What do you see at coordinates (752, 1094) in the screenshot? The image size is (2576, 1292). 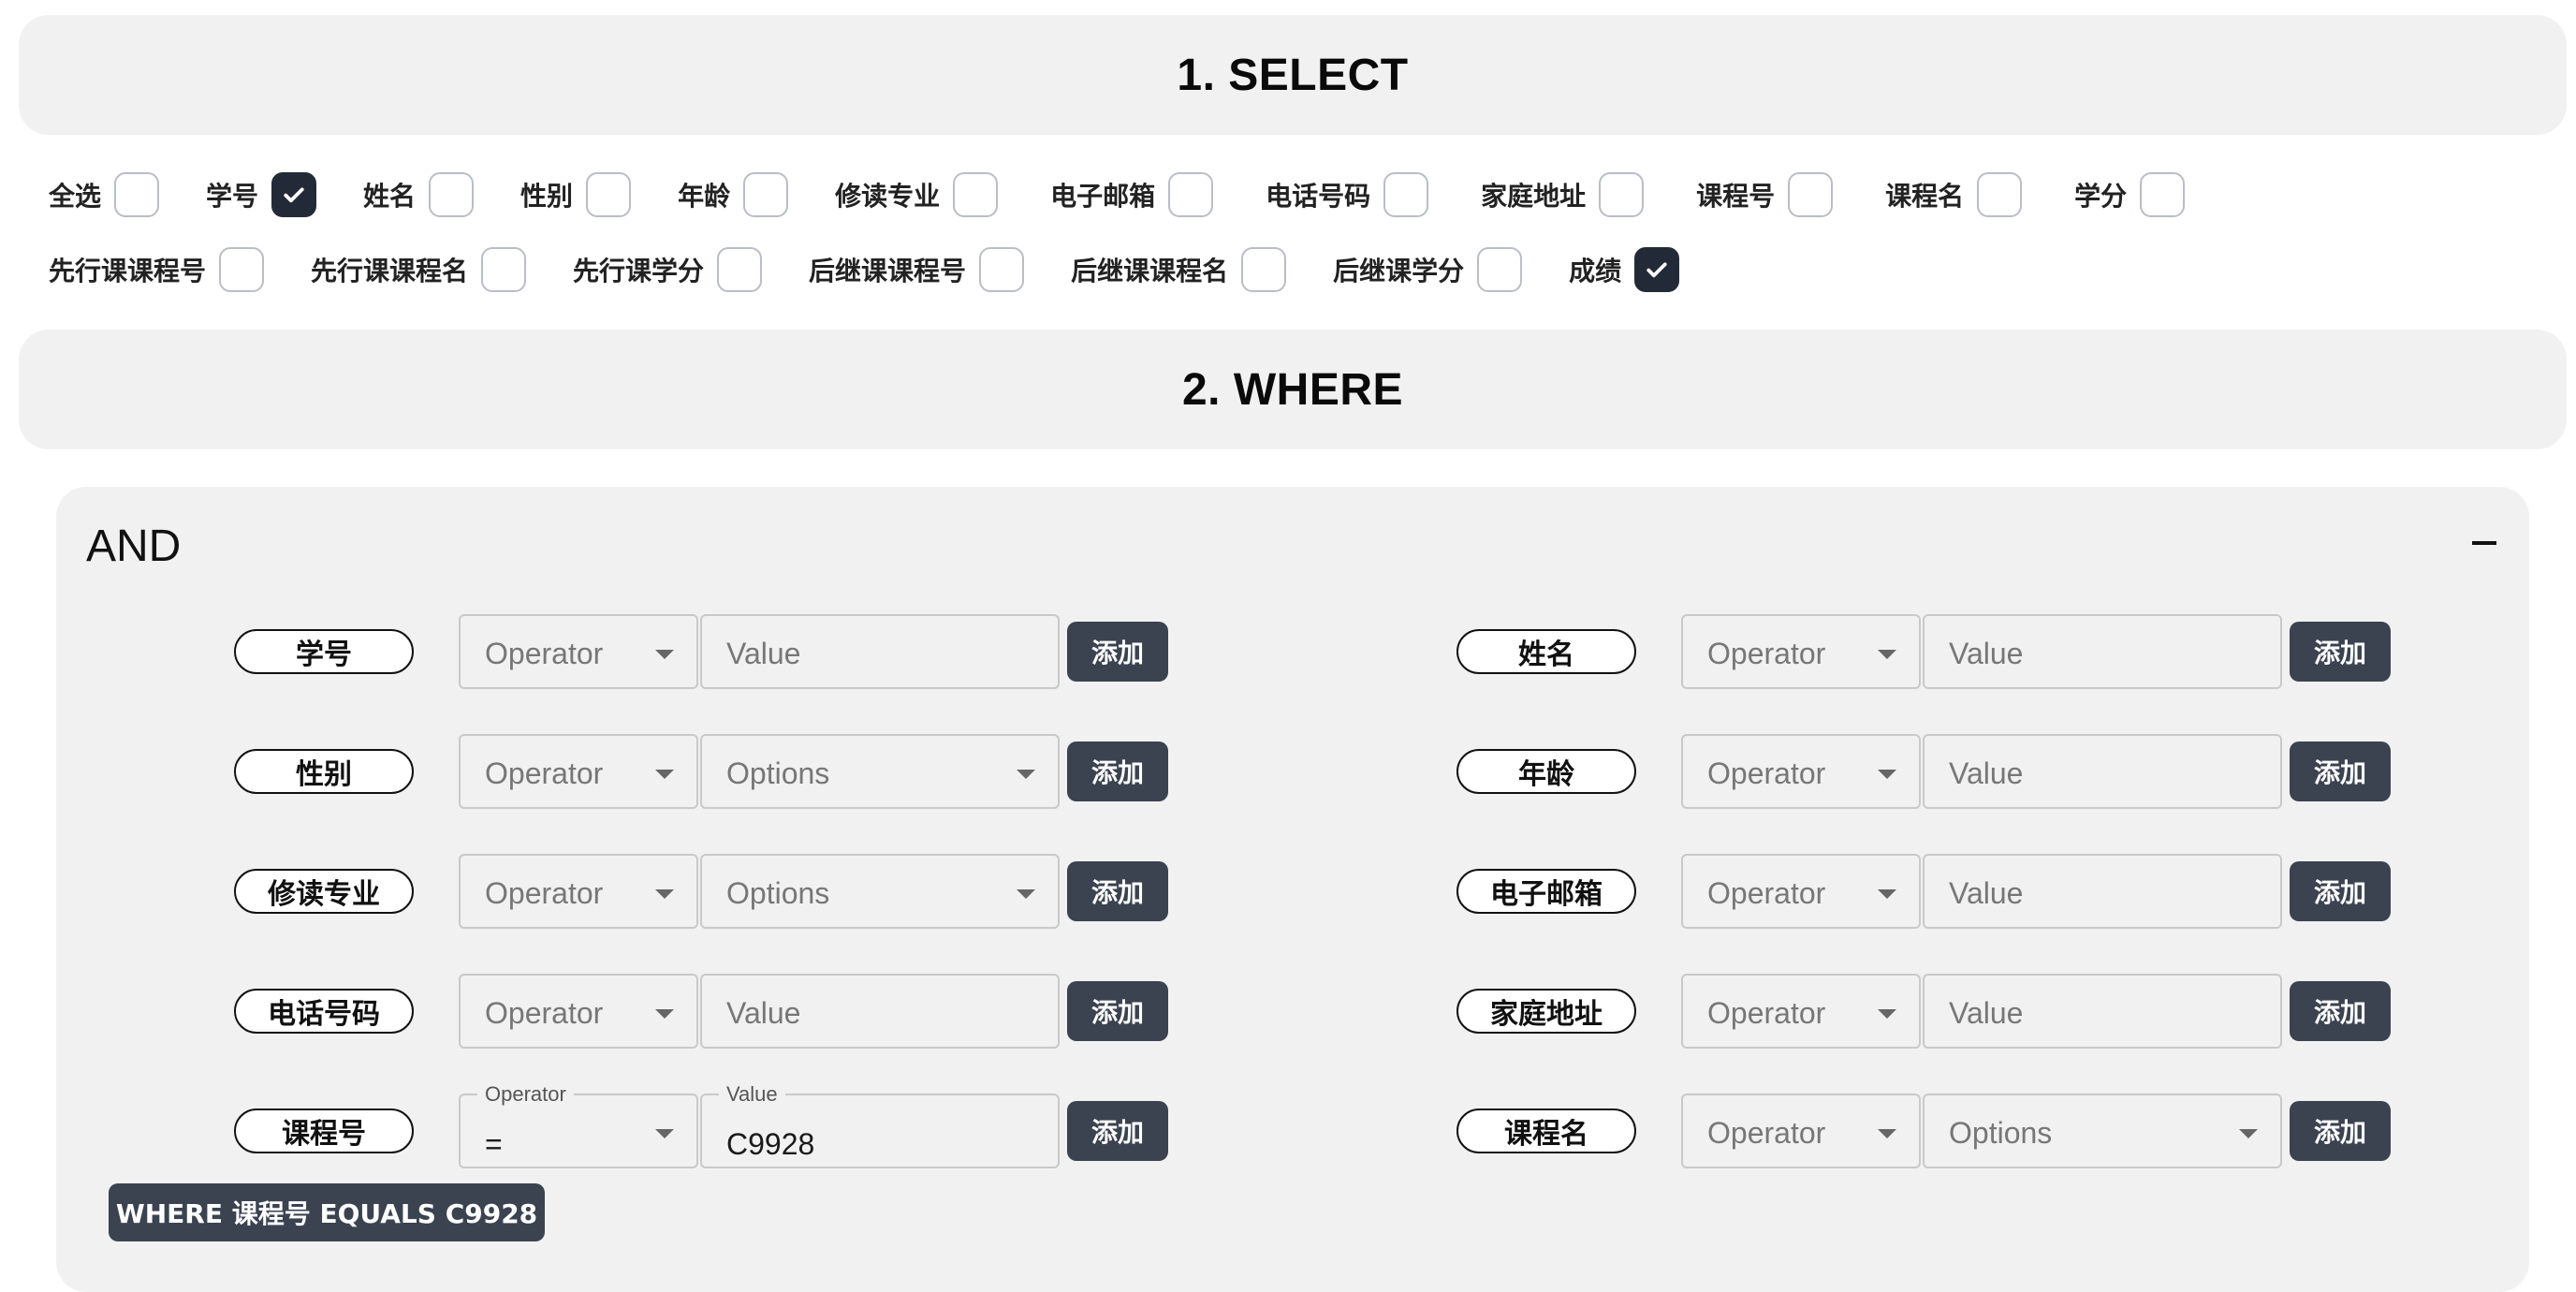 I see `value-floating-label: Value` at bounding box center [752, 1094].